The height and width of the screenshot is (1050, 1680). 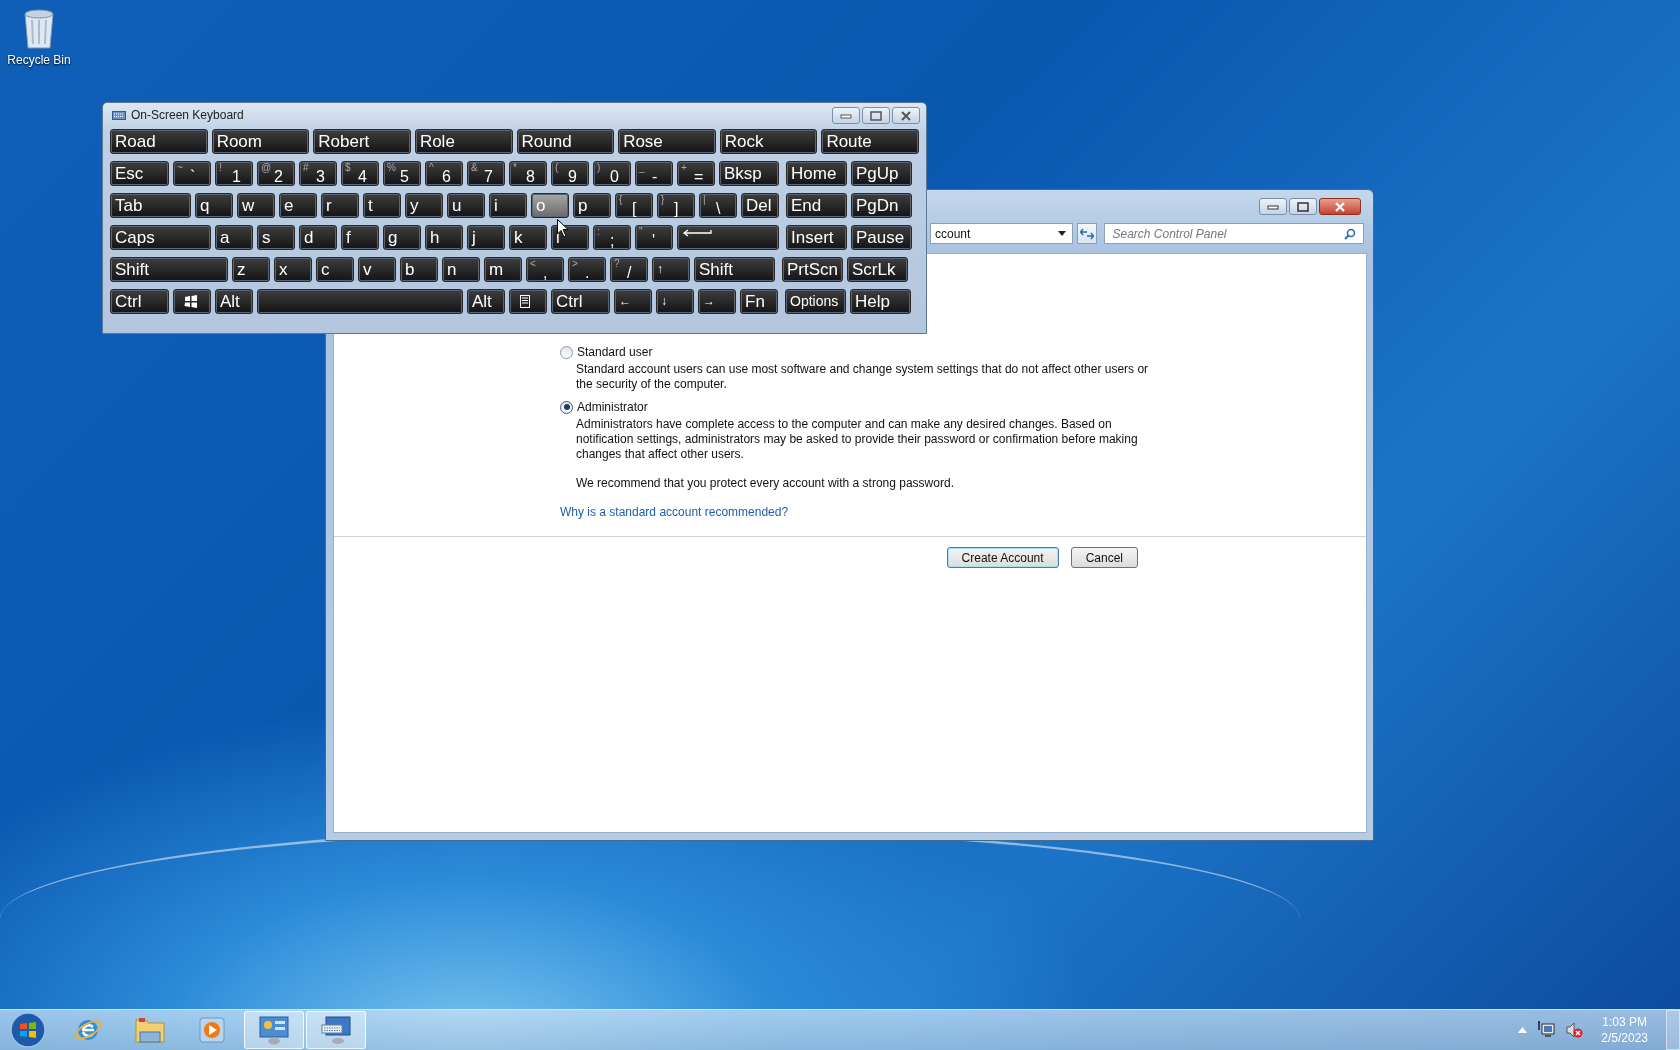 What do you see at coordinates (1062, 233) in the screenshot?
I see `dropdown-caret-icon` at bounding box center [1062, 233].